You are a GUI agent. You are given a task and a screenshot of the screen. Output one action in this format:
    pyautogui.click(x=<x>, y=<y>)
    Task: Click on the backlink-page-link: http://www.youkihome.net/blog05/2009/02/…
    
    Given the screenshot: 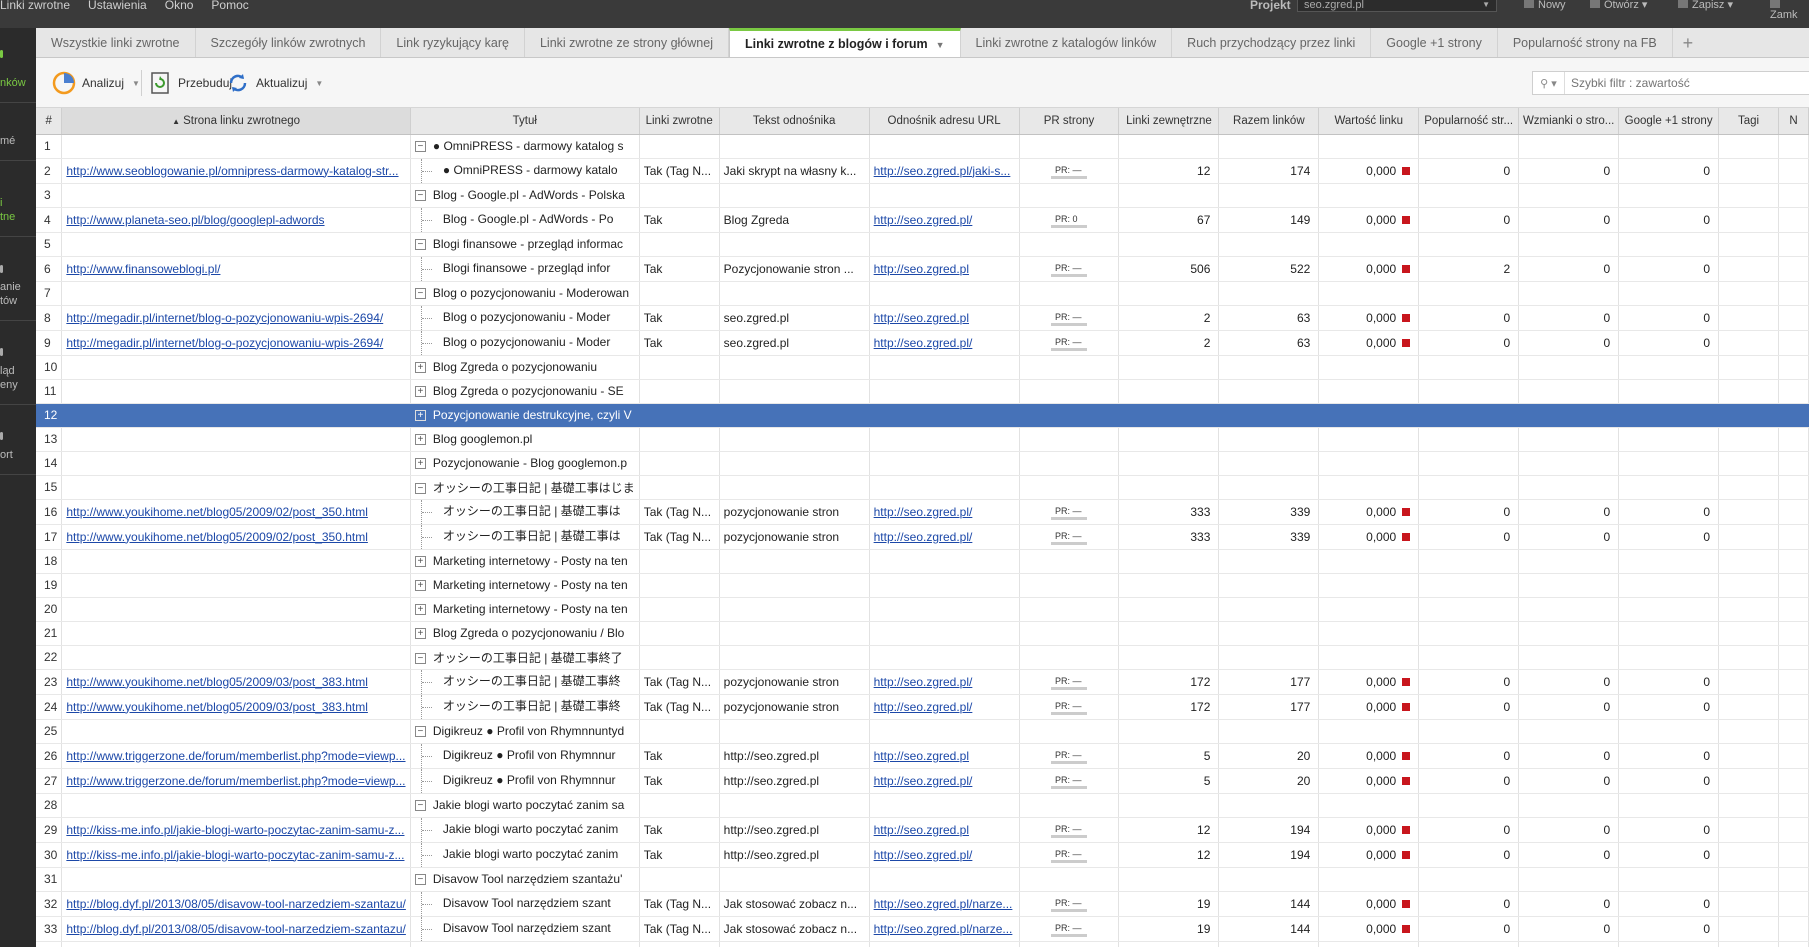 What is the action you would take?
    pyautogui.click(x=217, y=512)
    